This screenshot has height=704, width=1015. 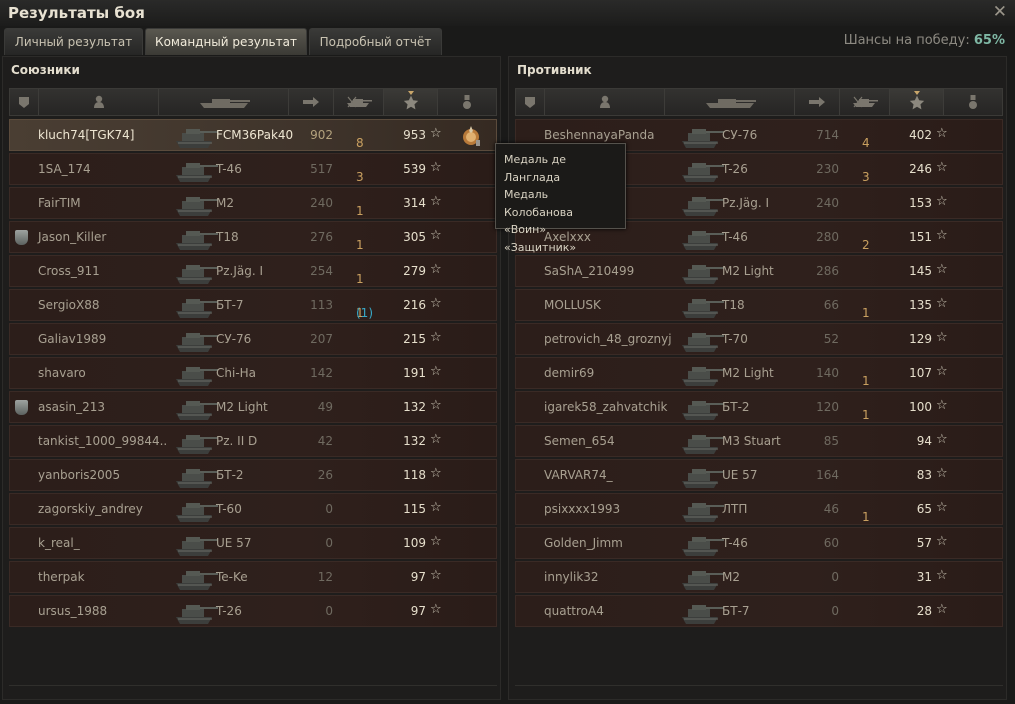 I want to click on damage-value: 49, so click(x=325, y=407).